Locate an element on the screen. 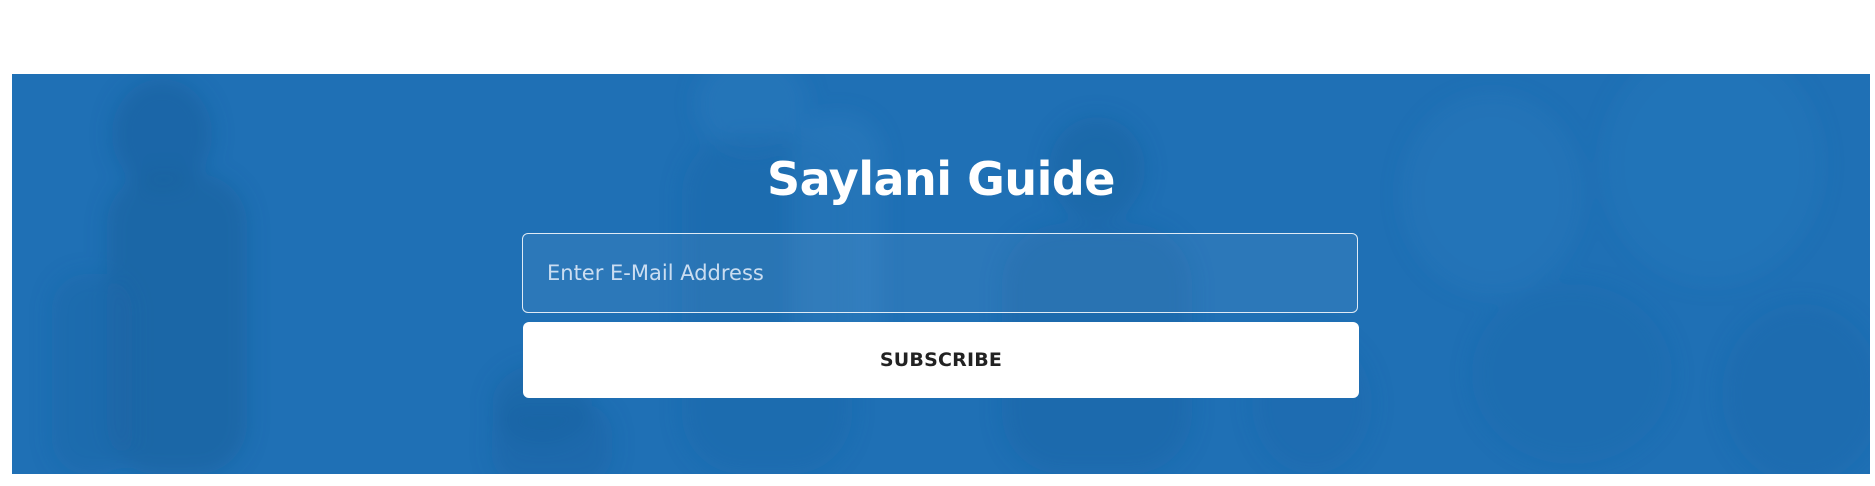 The image size is (1875, 486). email-input is located at coordinates (940, 273).